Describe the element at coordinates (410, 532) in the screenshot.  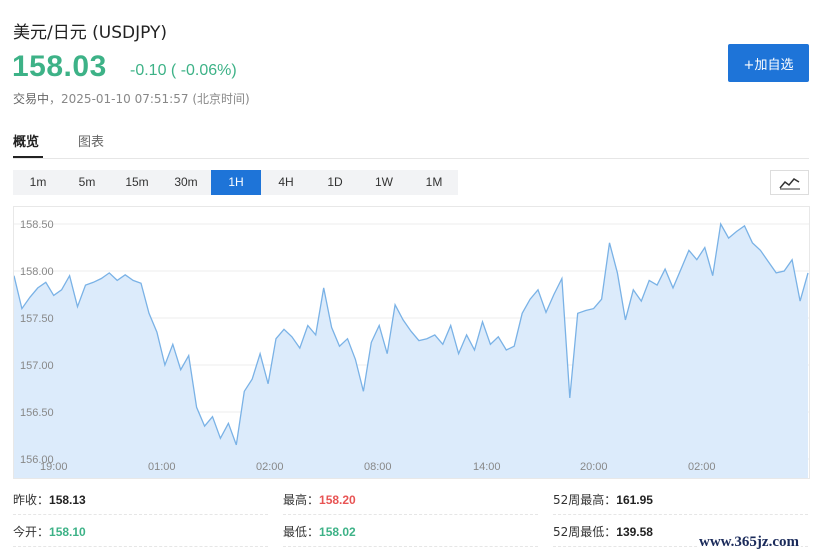
I see `stat-low: 最低：158.02` at that location.